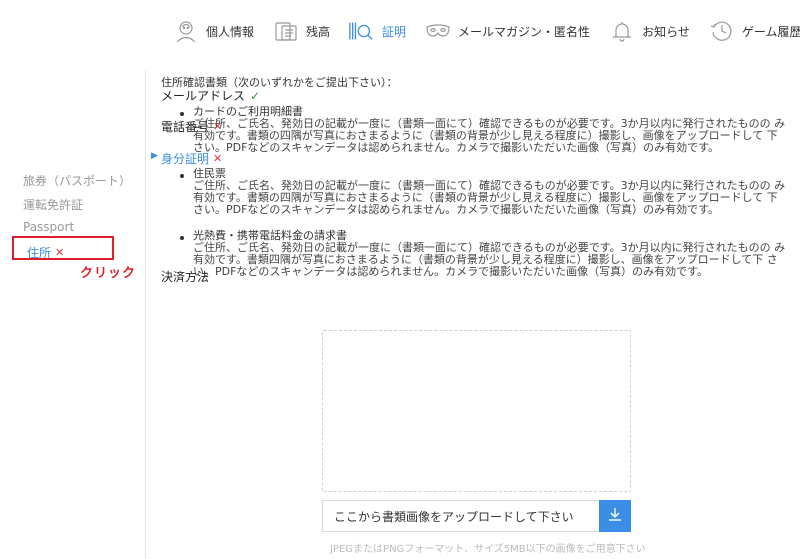 The height and width of the screenshot is (559, 800). Describe the element at coordinates (524, 31) in the screenshot. I see `nav-label: メールマガジン・匿名性` at that location.